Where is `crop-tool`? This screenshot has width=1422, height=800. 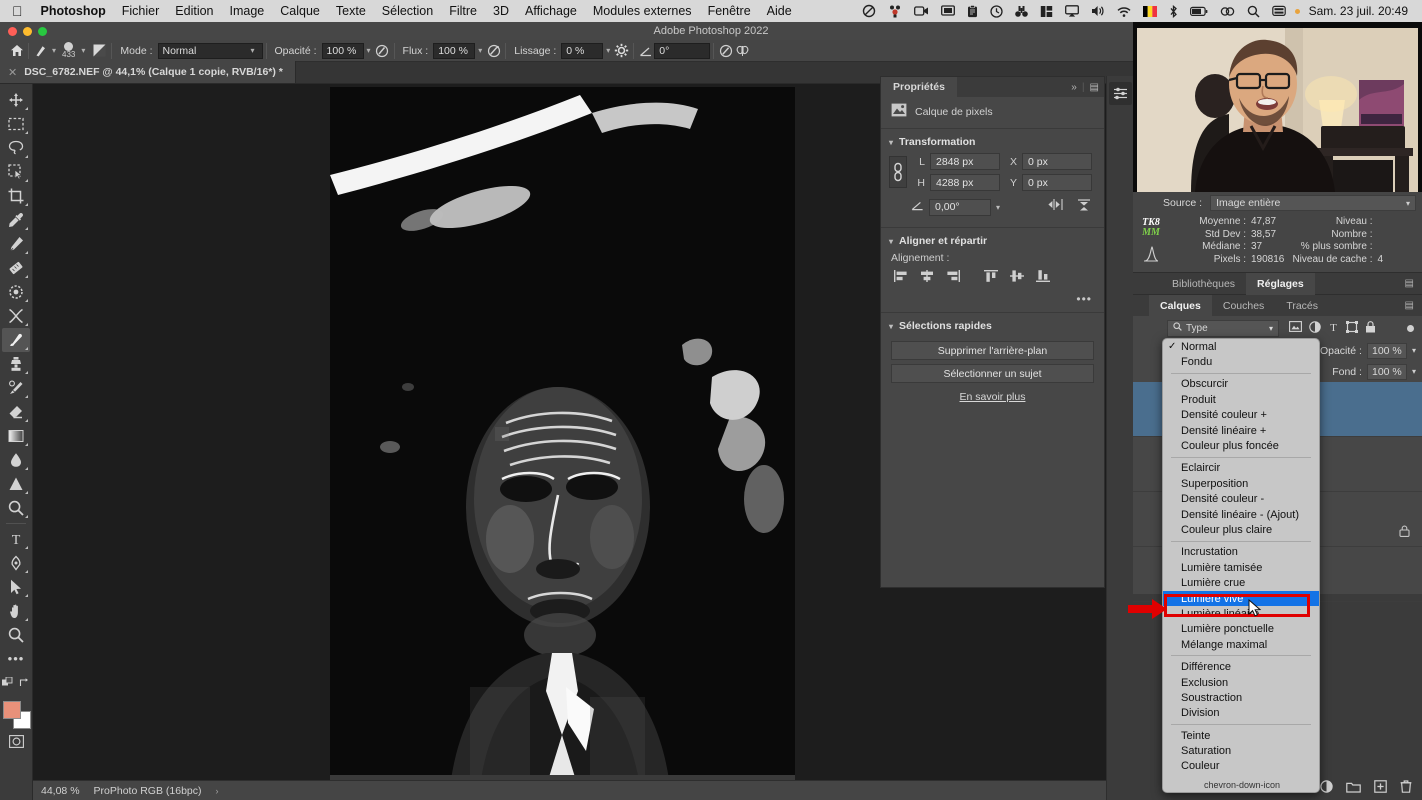 crop-tool is located at coordinates (16, 196).